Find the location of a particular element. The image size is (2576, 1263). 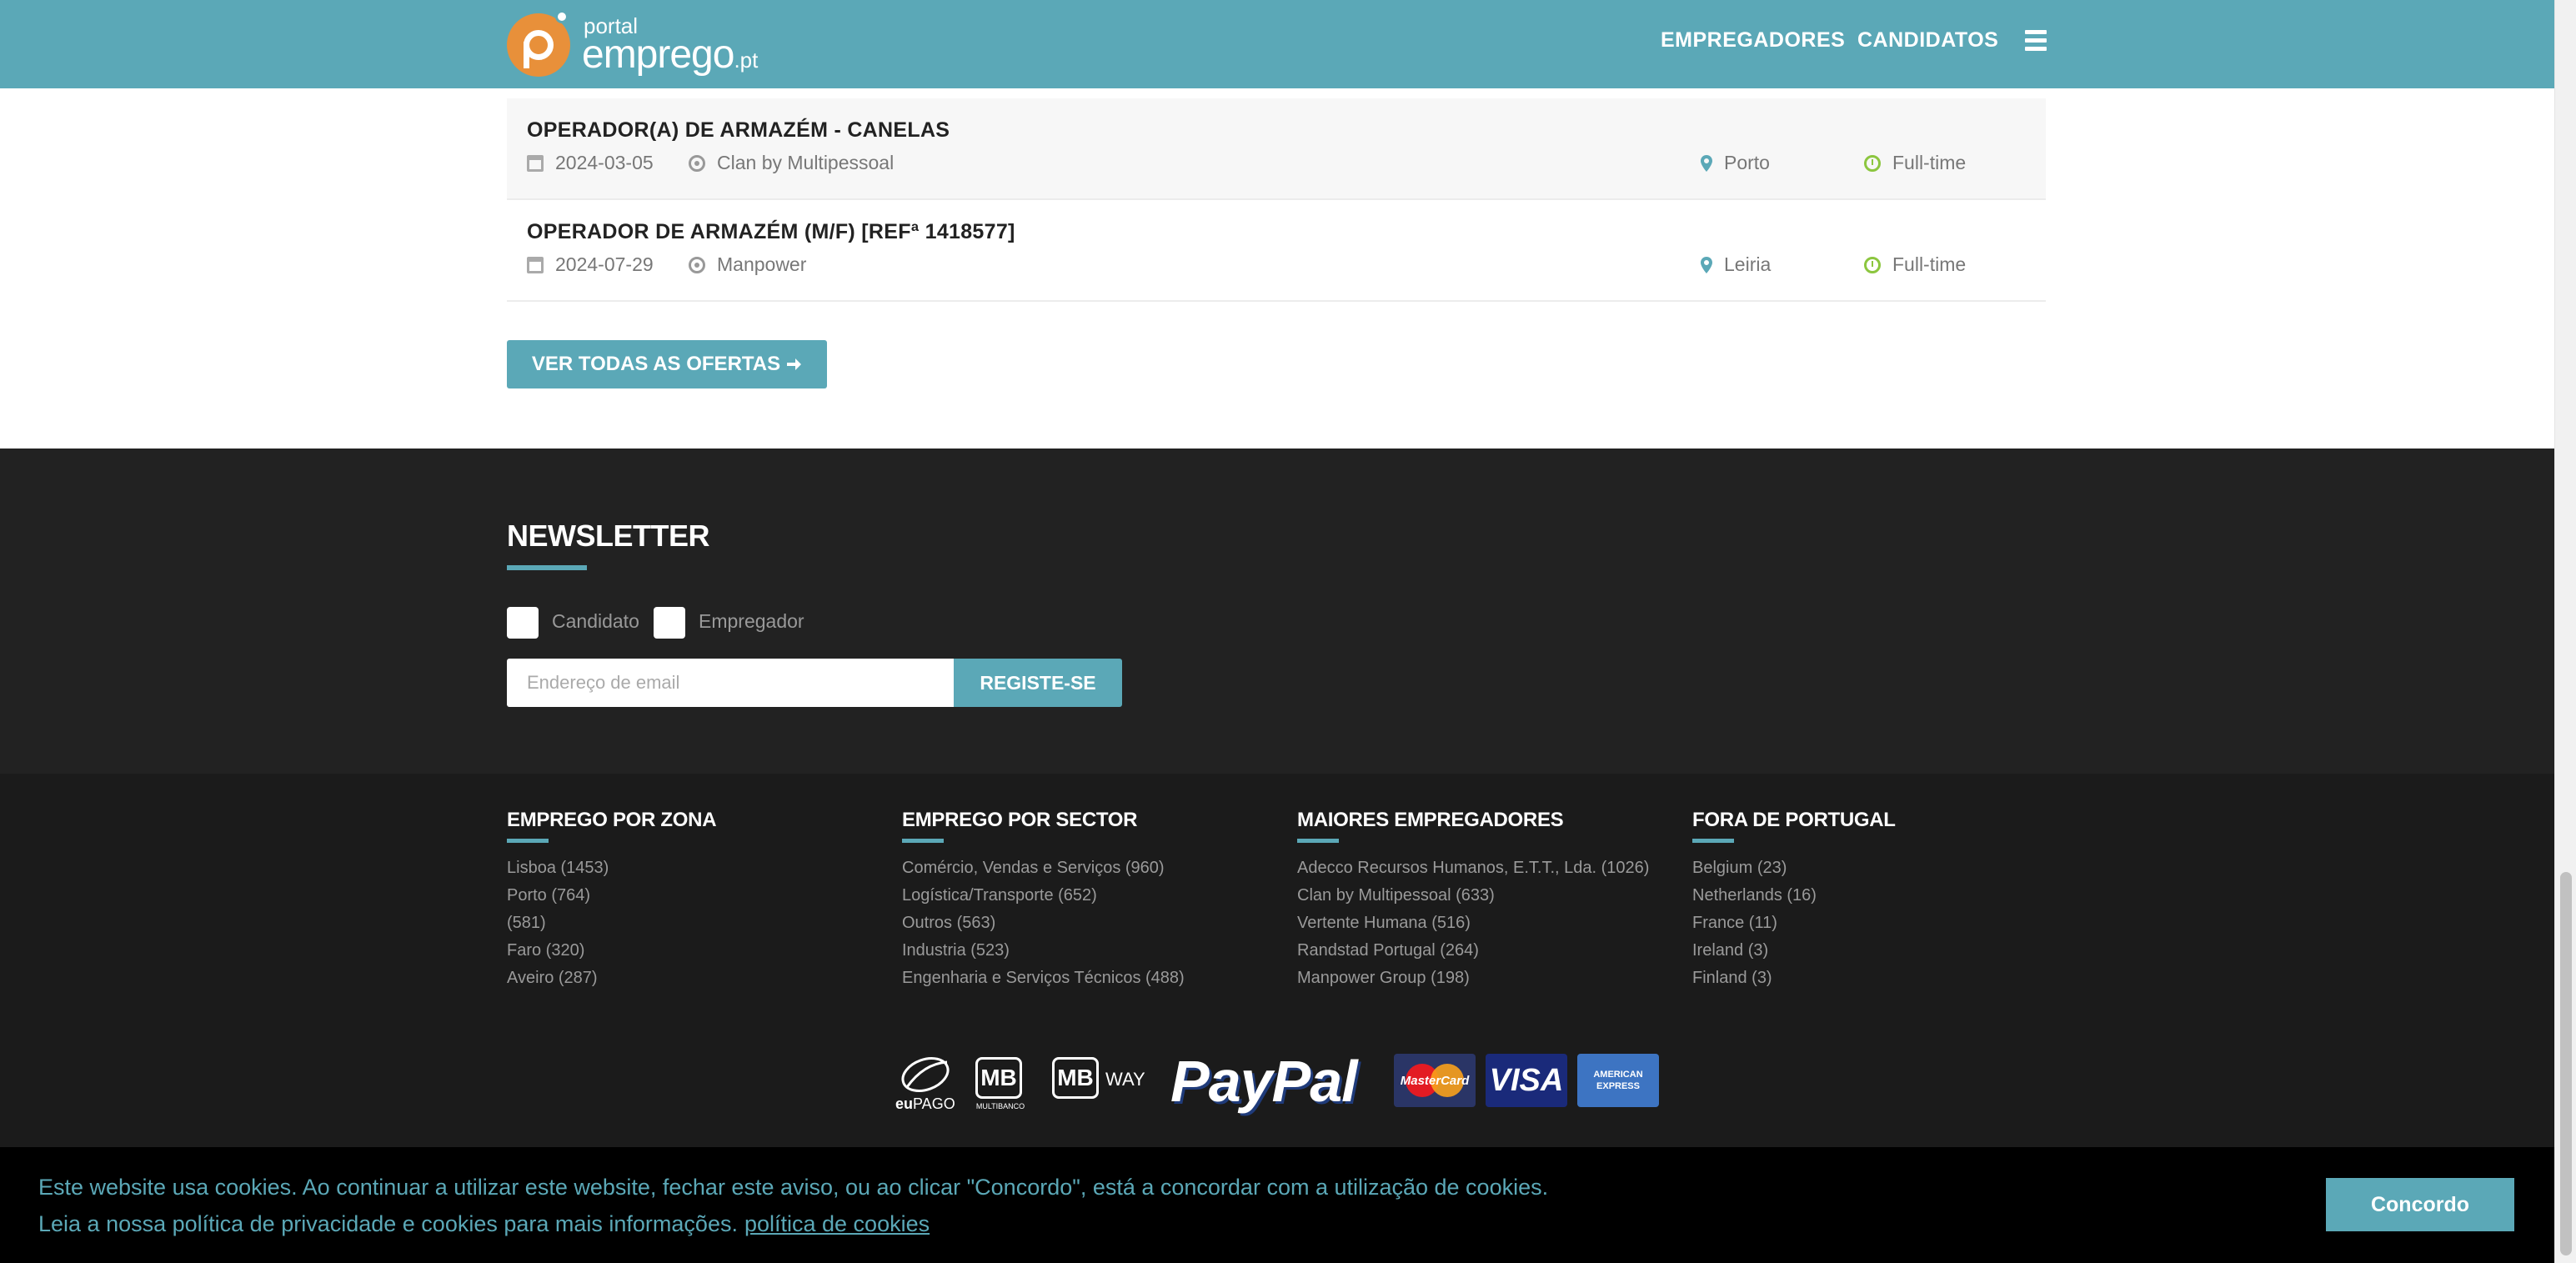

job-location-value: Leiria is located at coordinates (1748, 264).